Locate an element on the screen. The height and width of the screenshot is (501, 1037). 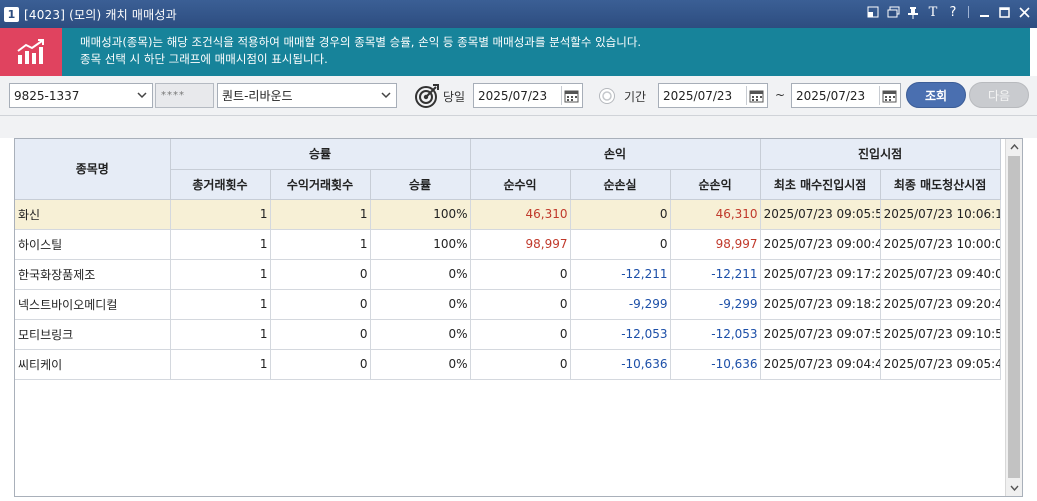
period-end-value: 2025/07/23 is located at coordinates (831, 95).